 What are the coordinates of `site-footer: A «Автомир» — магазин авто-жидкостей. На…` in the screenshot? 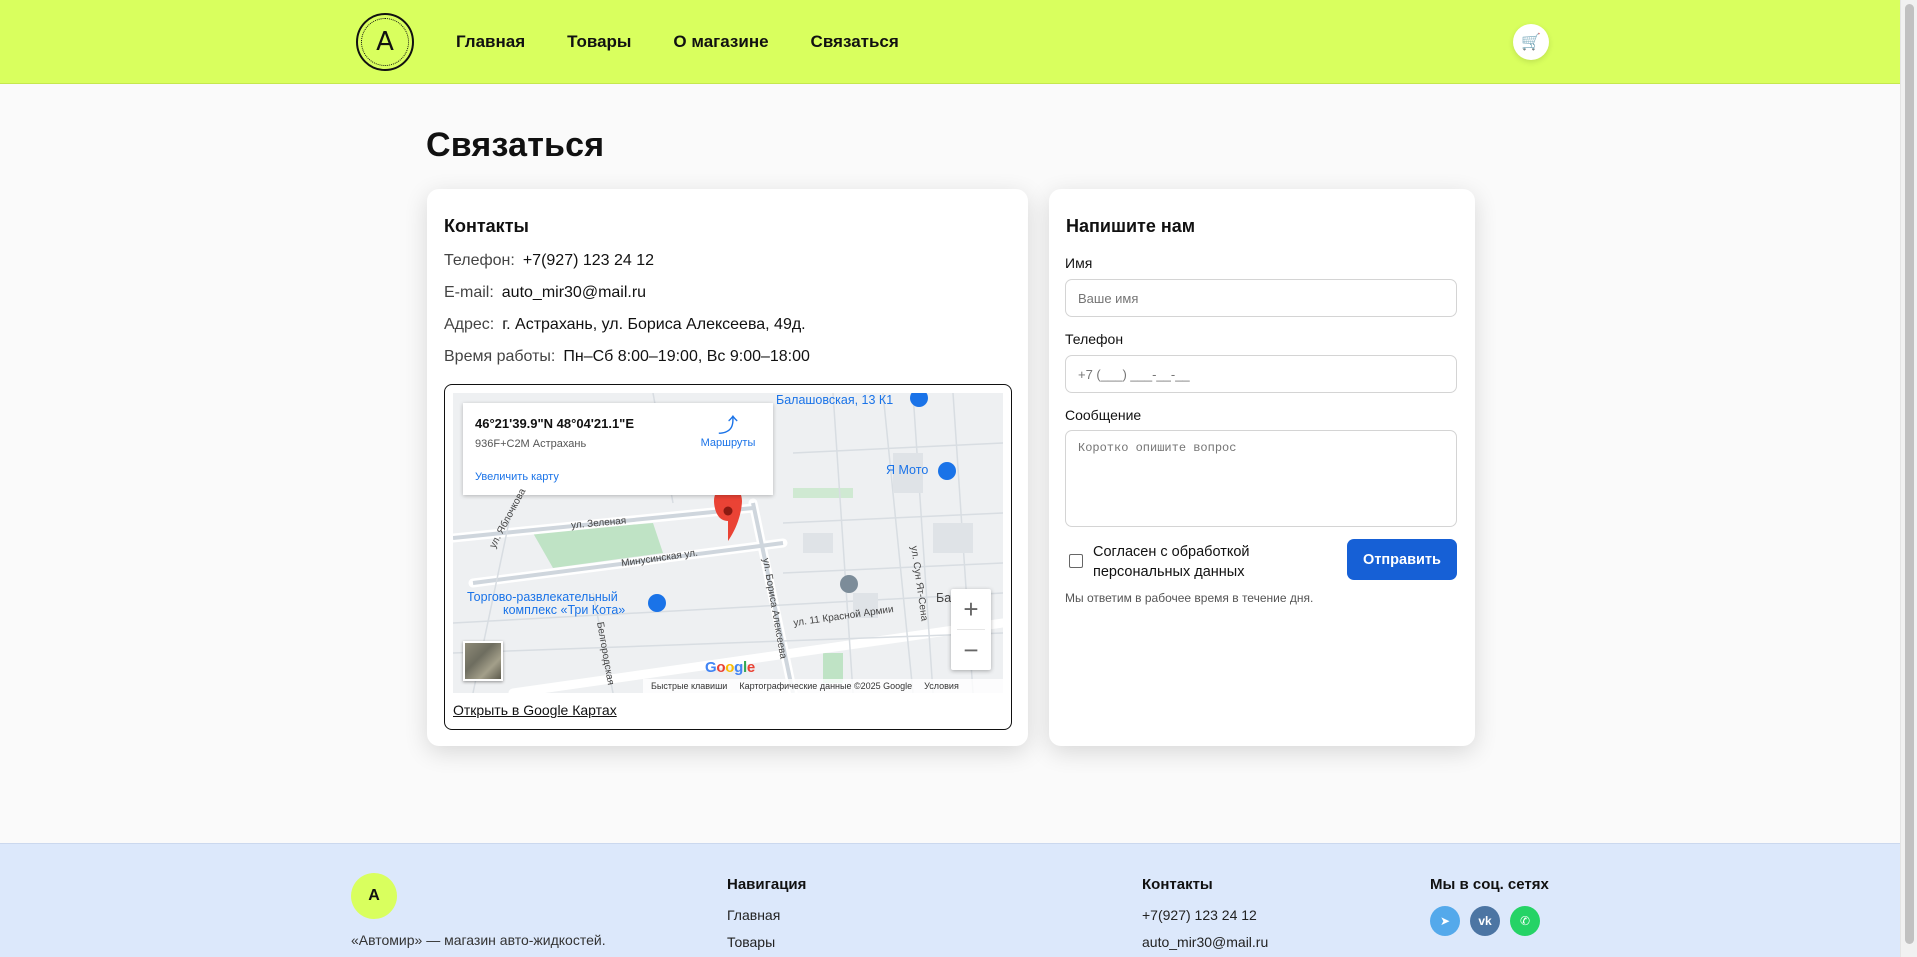 It's located at (950, 900).